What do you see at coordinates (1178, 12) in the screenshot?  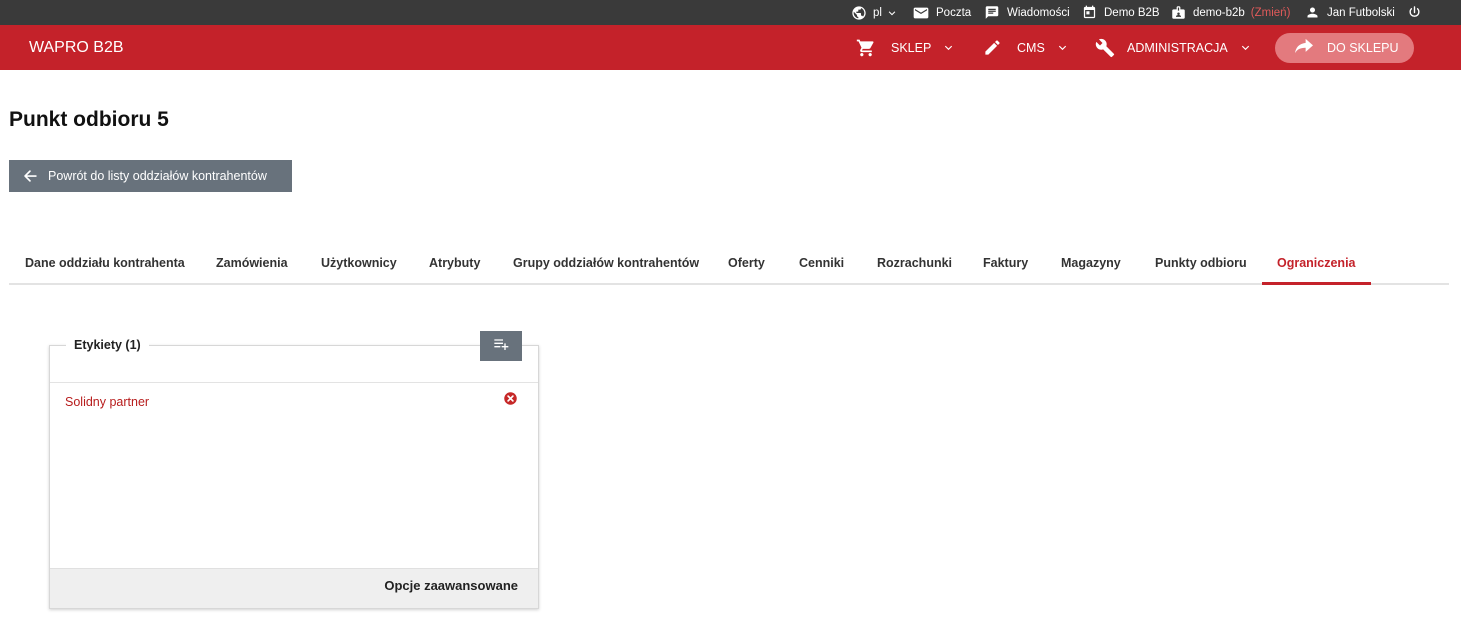 I see `account-badge-icon` at bounding box center [1178, 12].